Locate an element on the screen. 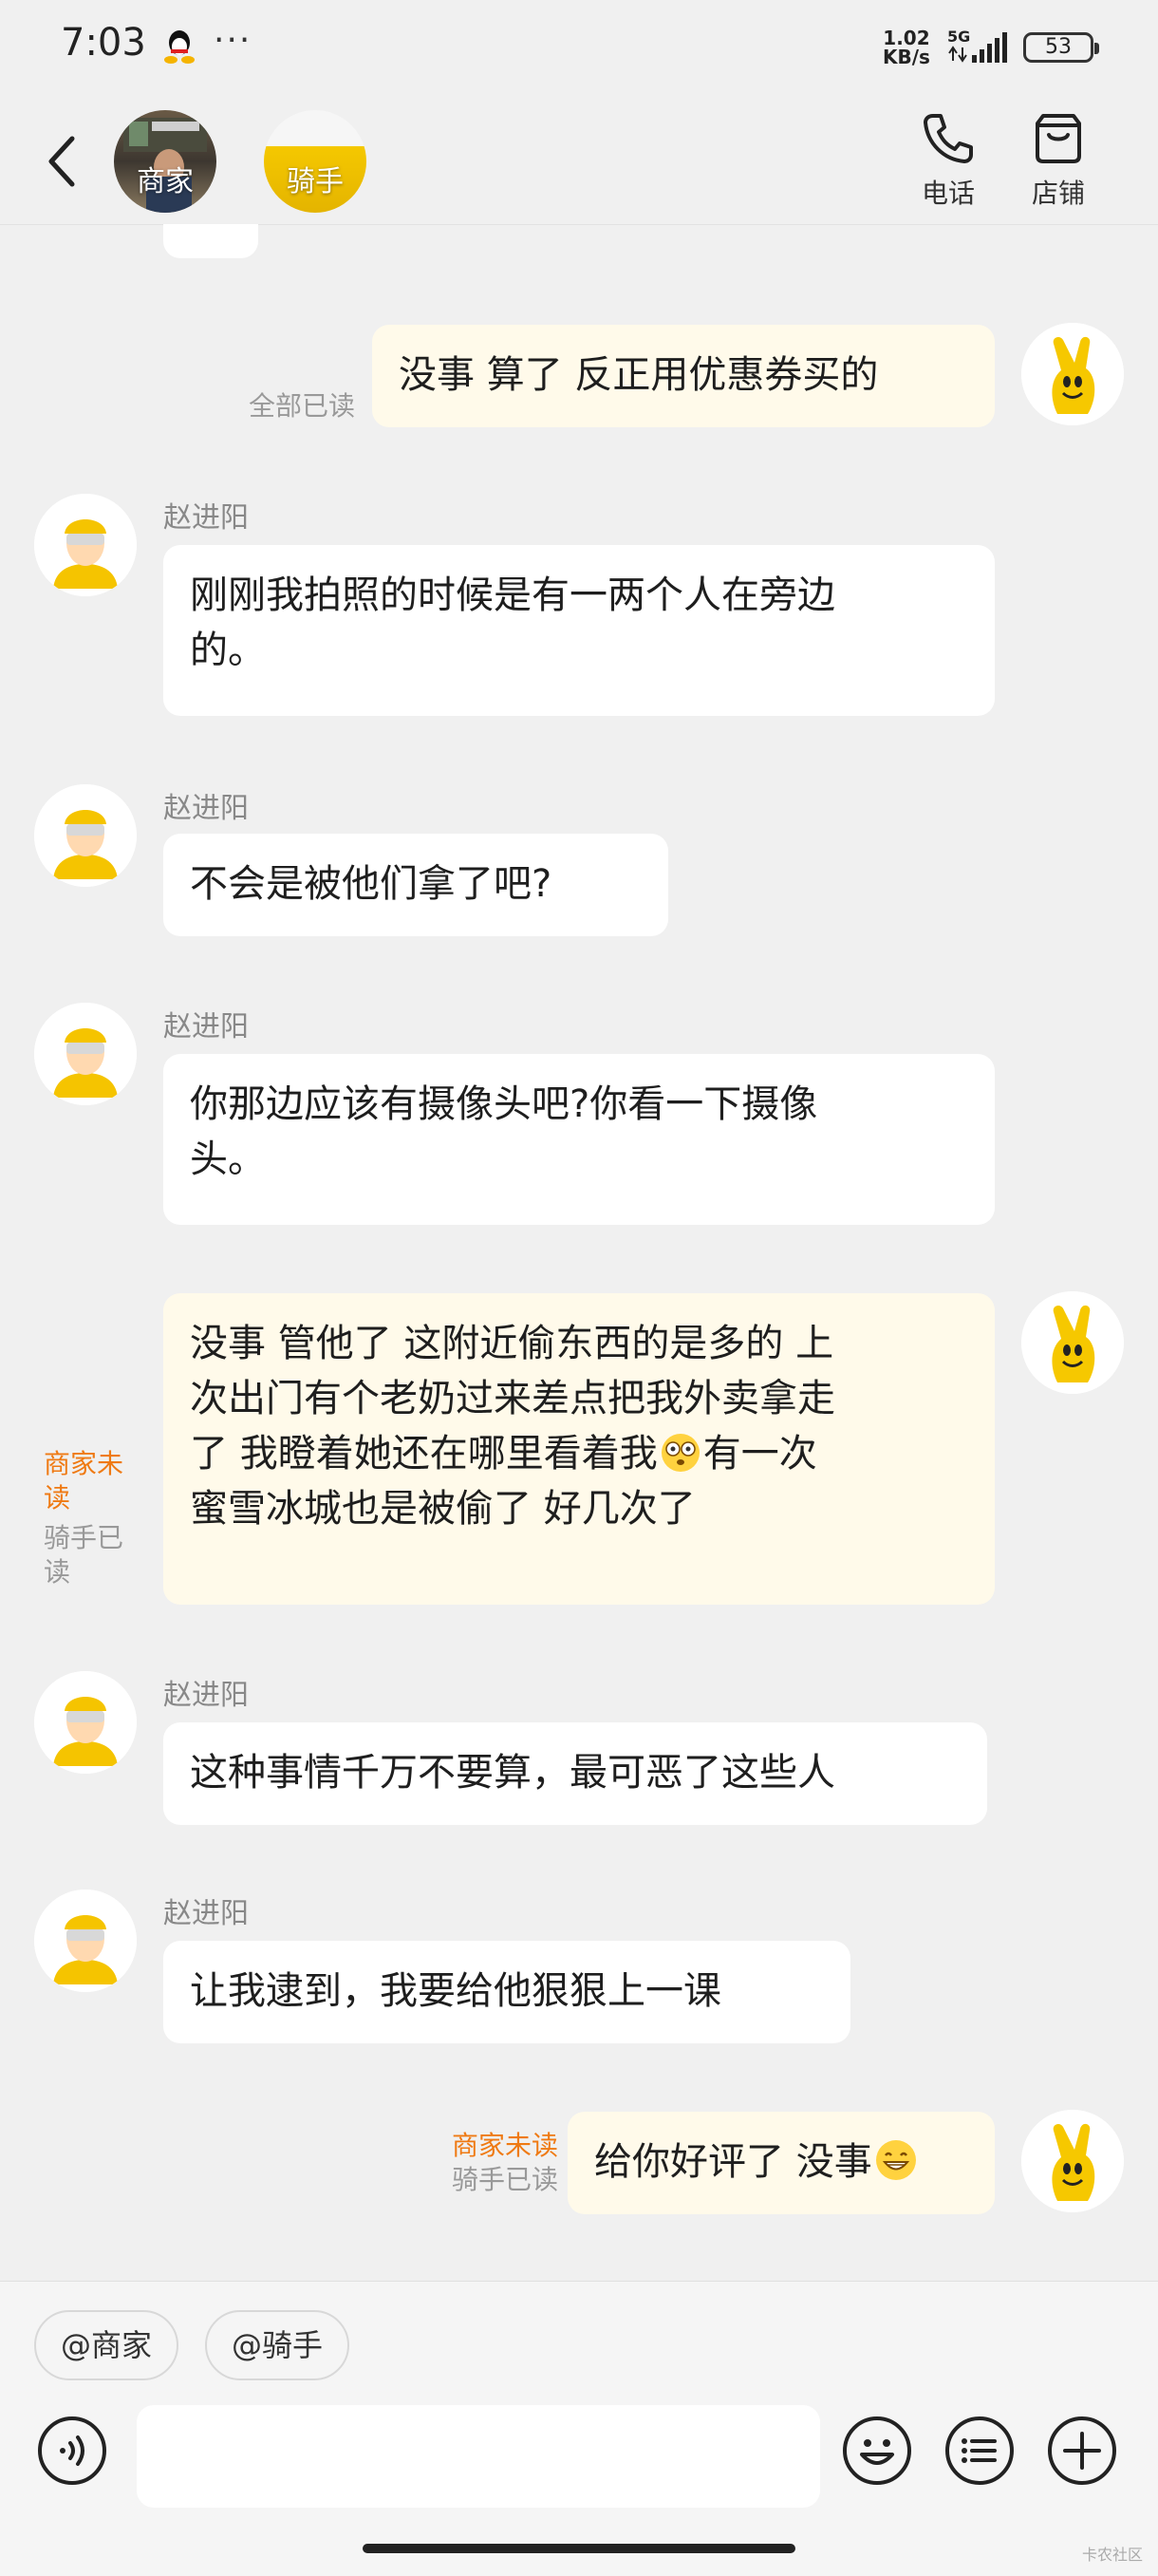 The height and width of the screenshot is (2576, 1158). phone-button: 电话 is located at coordinates (948, 160).